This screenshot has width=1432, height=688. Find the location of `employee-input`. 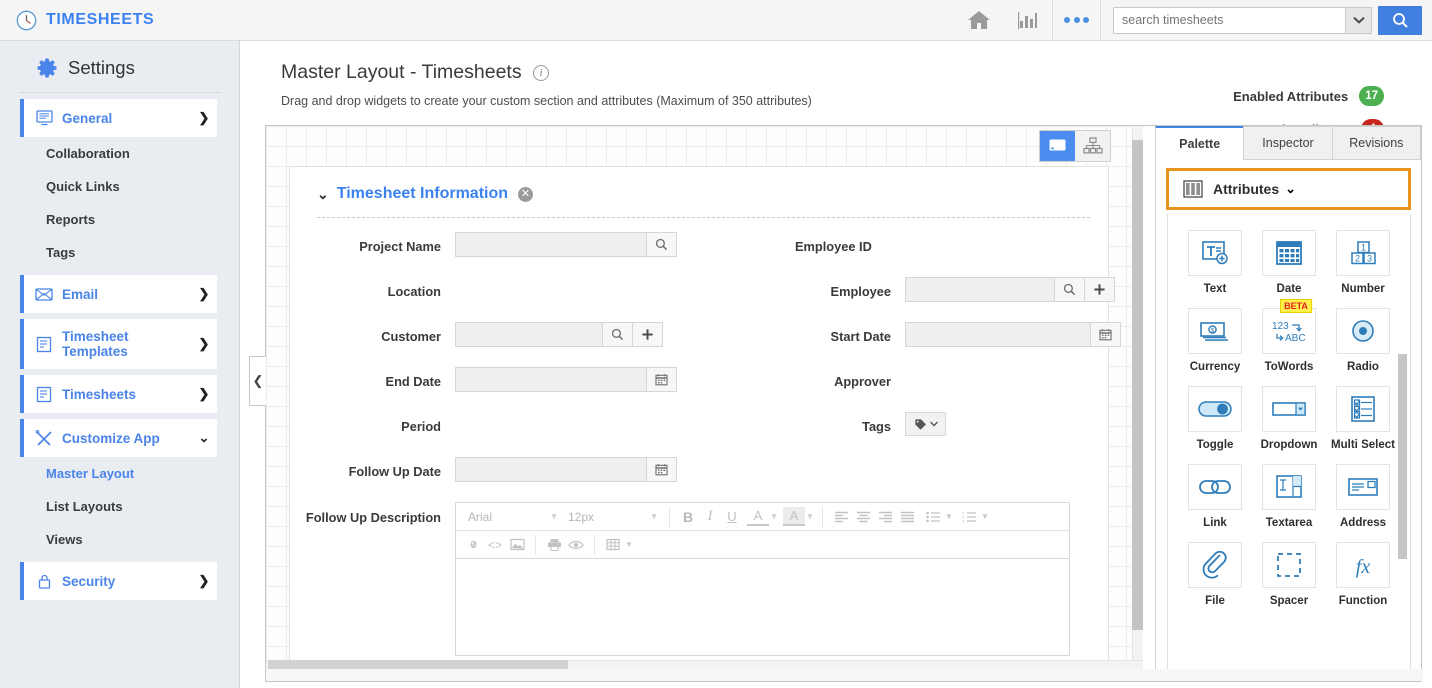

employee-input is located at coordinates (980, 289).